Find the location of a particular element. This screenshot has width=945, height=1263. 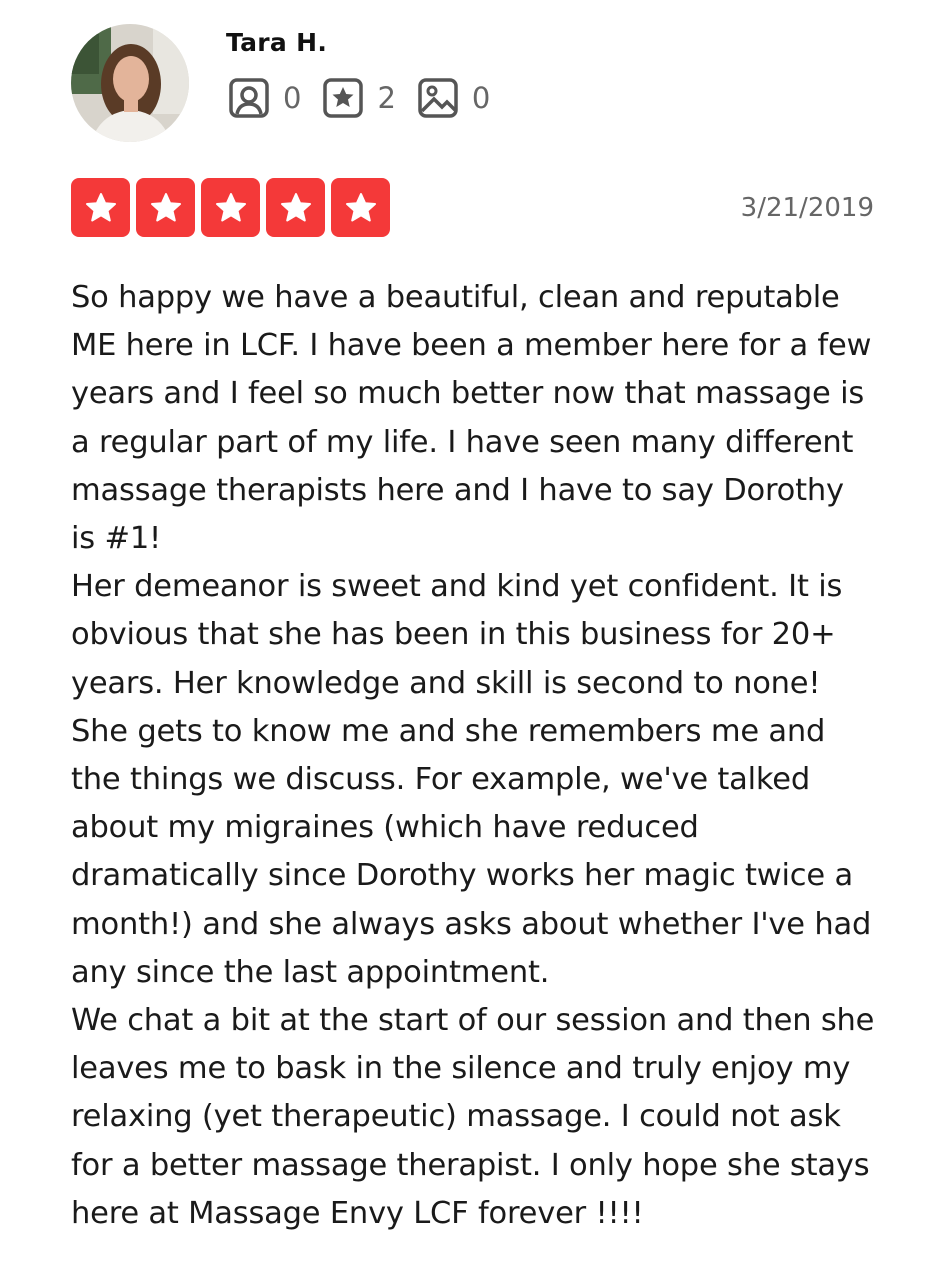

star-rating is located at coordinates (233, 207).